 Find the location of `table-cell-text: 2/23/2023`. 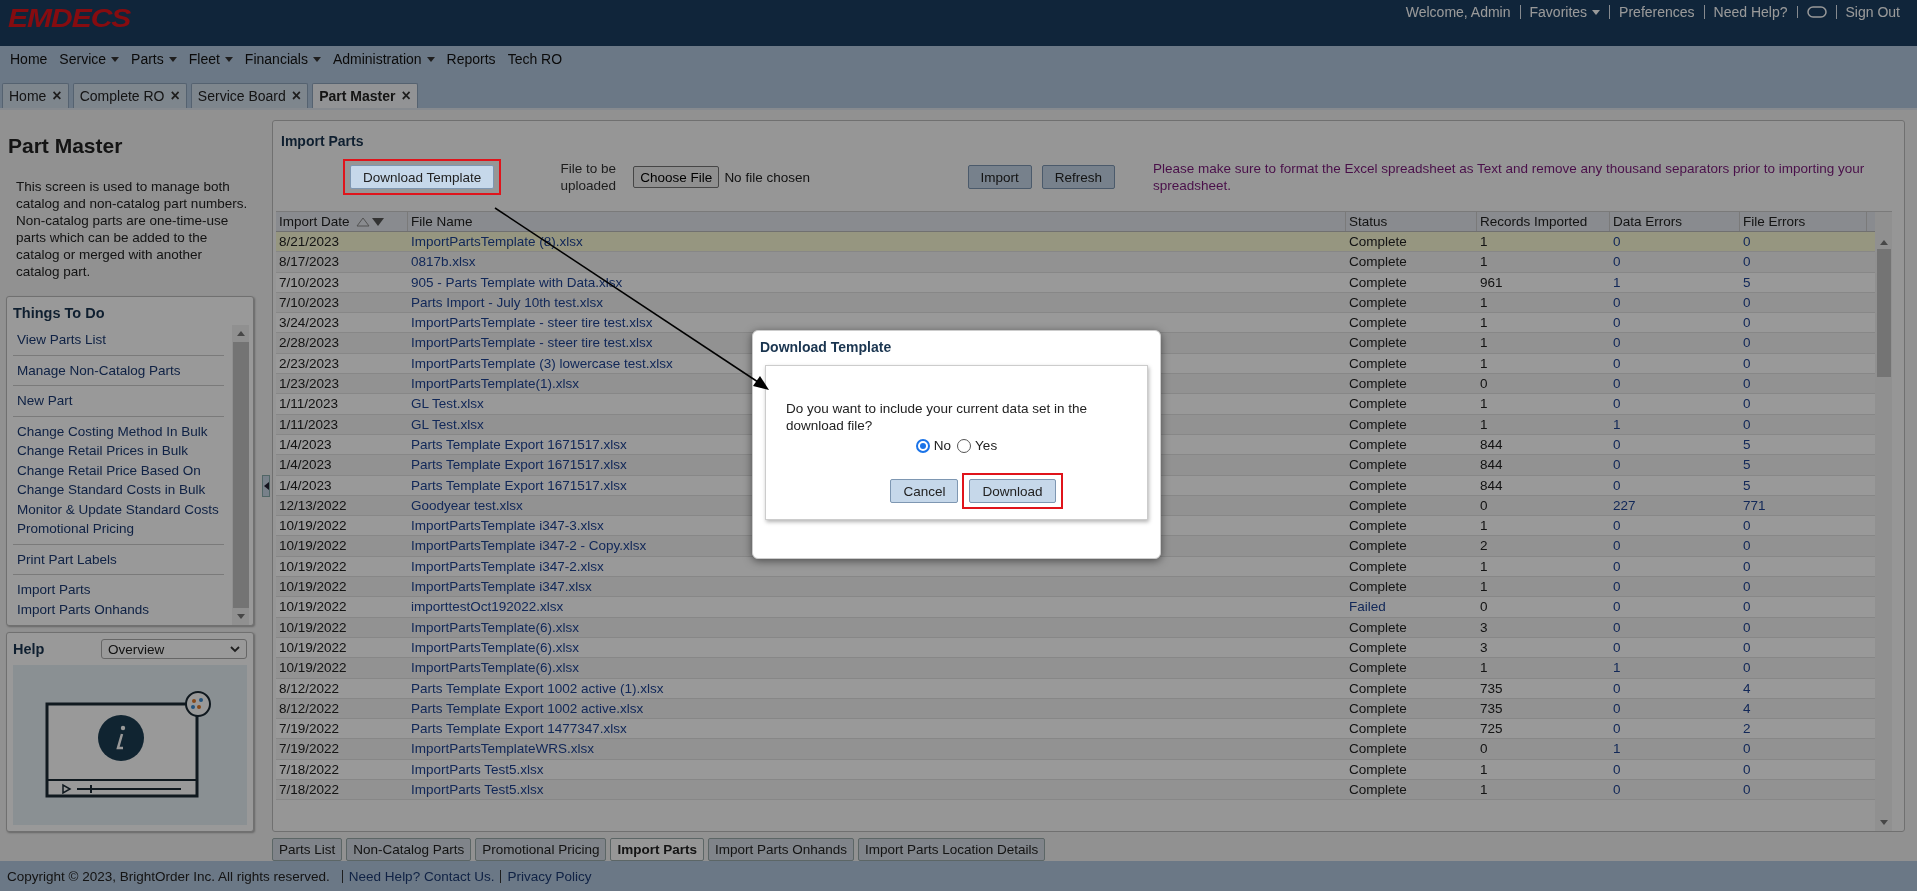

table-cell-text: 2/23/2023 is located at coordinates (309, 363).